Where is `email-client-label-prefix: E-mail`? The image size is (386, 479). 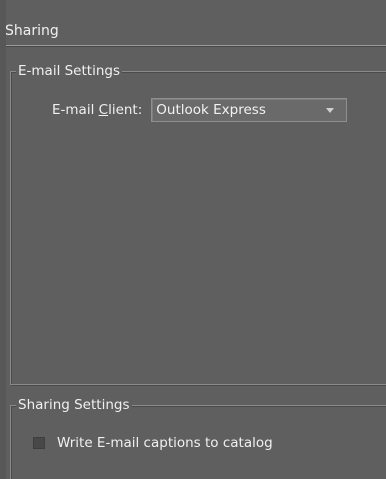
email-client-label-prefix: E-mail is located at coordinates (75, 110).